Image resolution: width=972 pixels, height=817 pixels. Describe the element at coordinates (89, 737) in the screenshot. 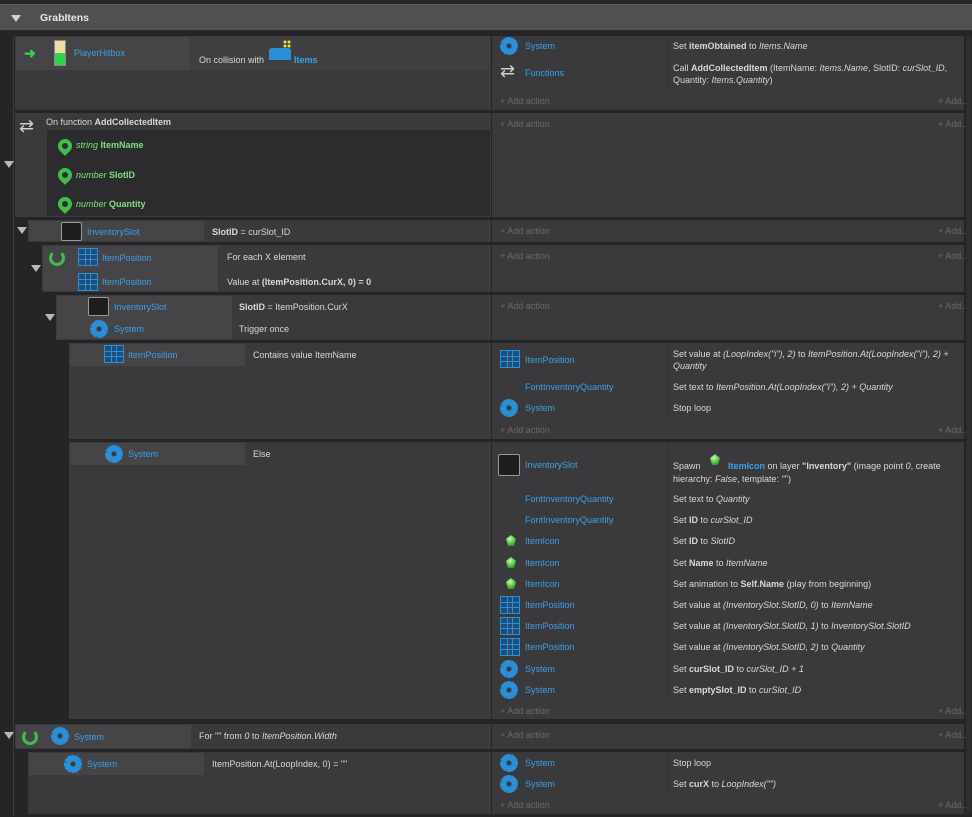

I see `event-7-object: System` at that location.